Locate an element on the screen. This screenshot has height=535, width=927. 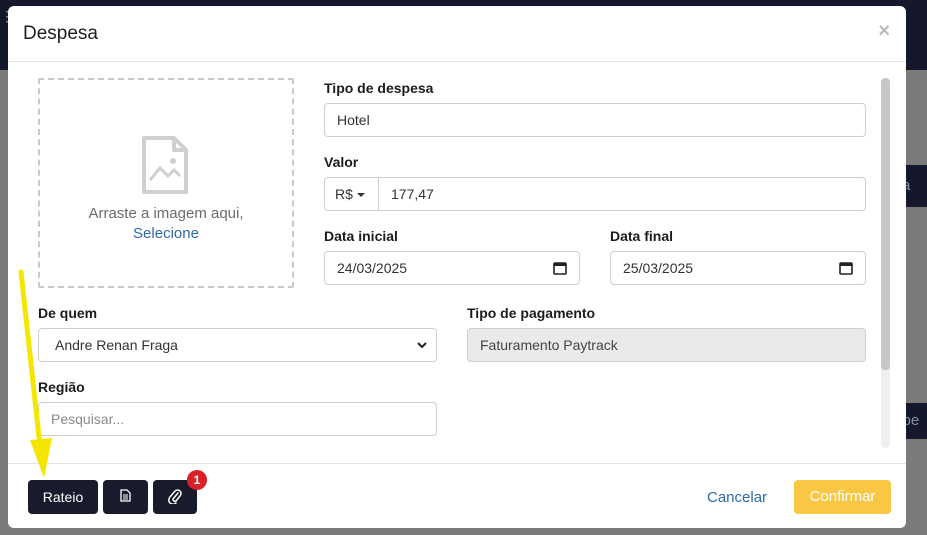
image-file-icon is located at coordinates (165, 165).